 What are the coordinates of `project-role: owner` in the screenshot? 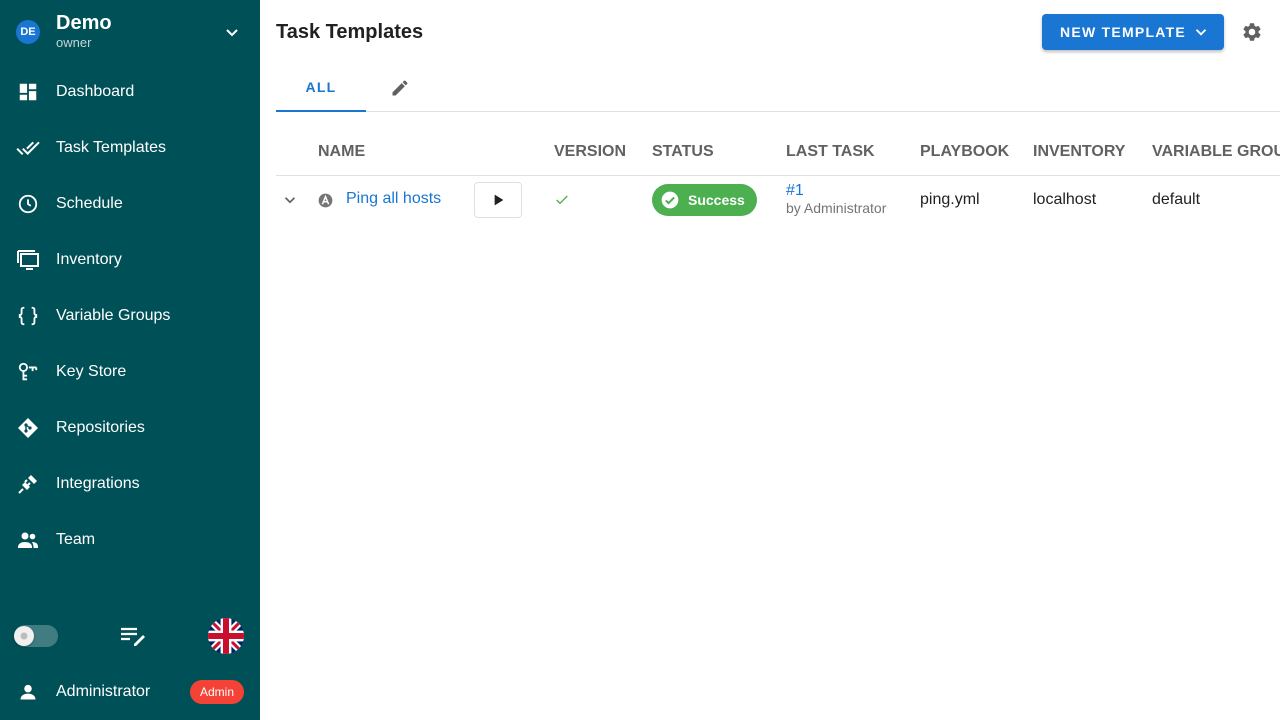 It's located at (74, 42).